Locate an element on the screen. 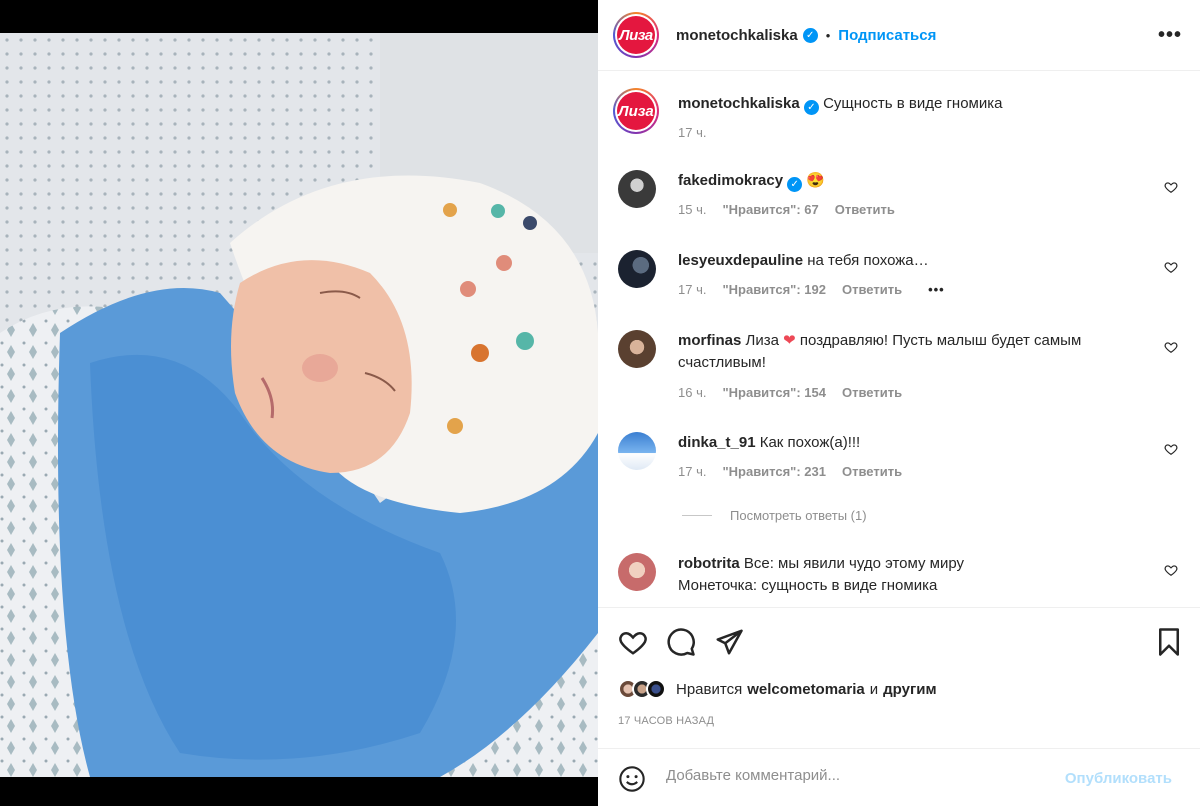 This screenshot has width=1200, height=806. comment-likes: "Нравится": 231 is located at coordinates (774, 471).